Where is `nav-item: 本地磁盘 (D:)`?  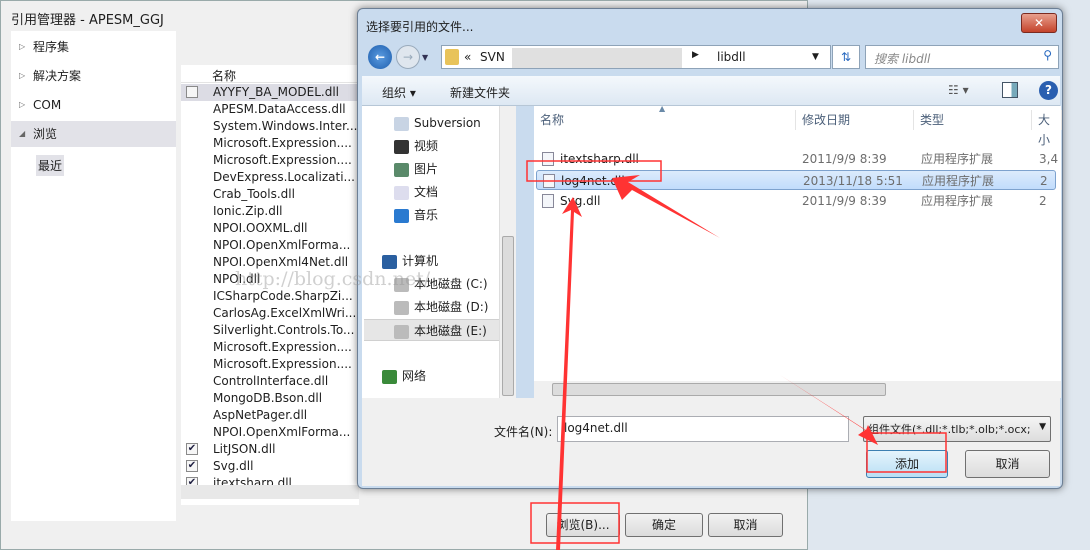 nav-item: 本地磁盘 (D:) is located at coordinates (441, 307).